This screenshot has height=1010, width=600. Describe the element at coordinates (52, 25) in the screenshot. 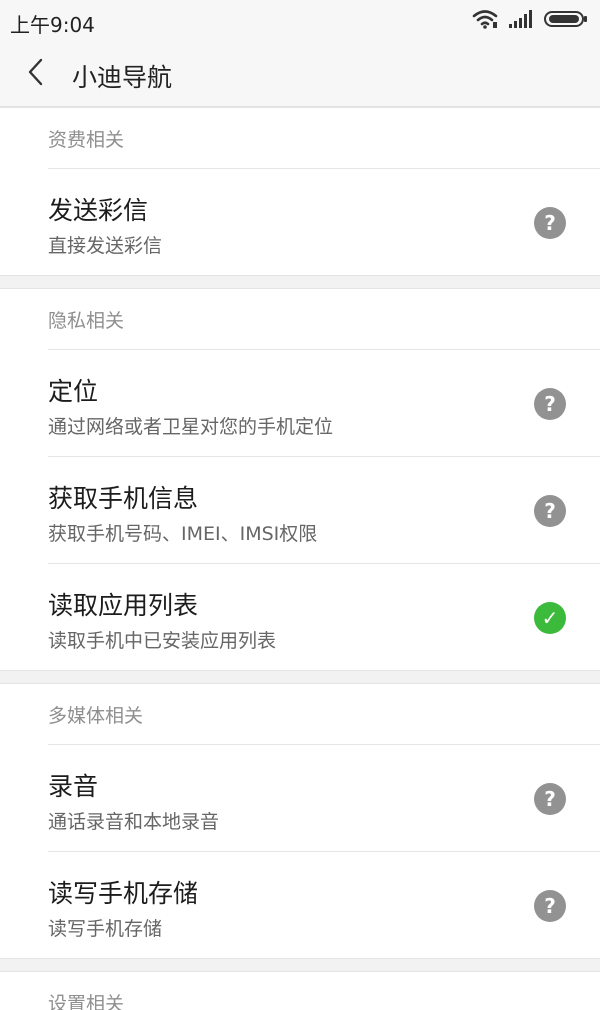

I see `status-time: 上午9:04` at that location.